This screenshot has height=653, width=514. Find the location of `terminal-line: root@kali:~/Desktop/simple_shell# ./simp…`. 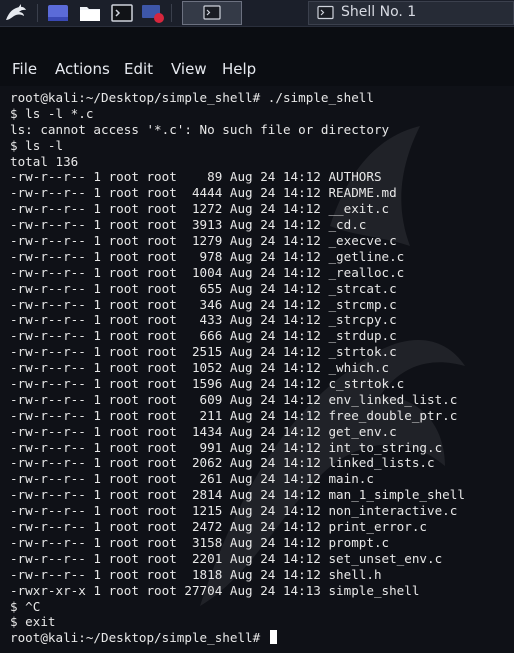

terminal-line: root@kali:~/Desktop/simple_shell# ./simp… is located at coordinates (192, 97).